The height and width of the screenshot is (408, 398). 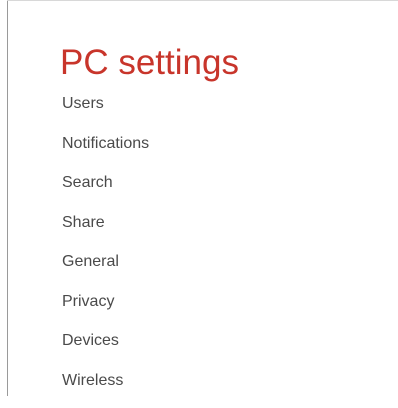 I want to click on nav-item-privacy: Privacy, so click(x=105, y=310).